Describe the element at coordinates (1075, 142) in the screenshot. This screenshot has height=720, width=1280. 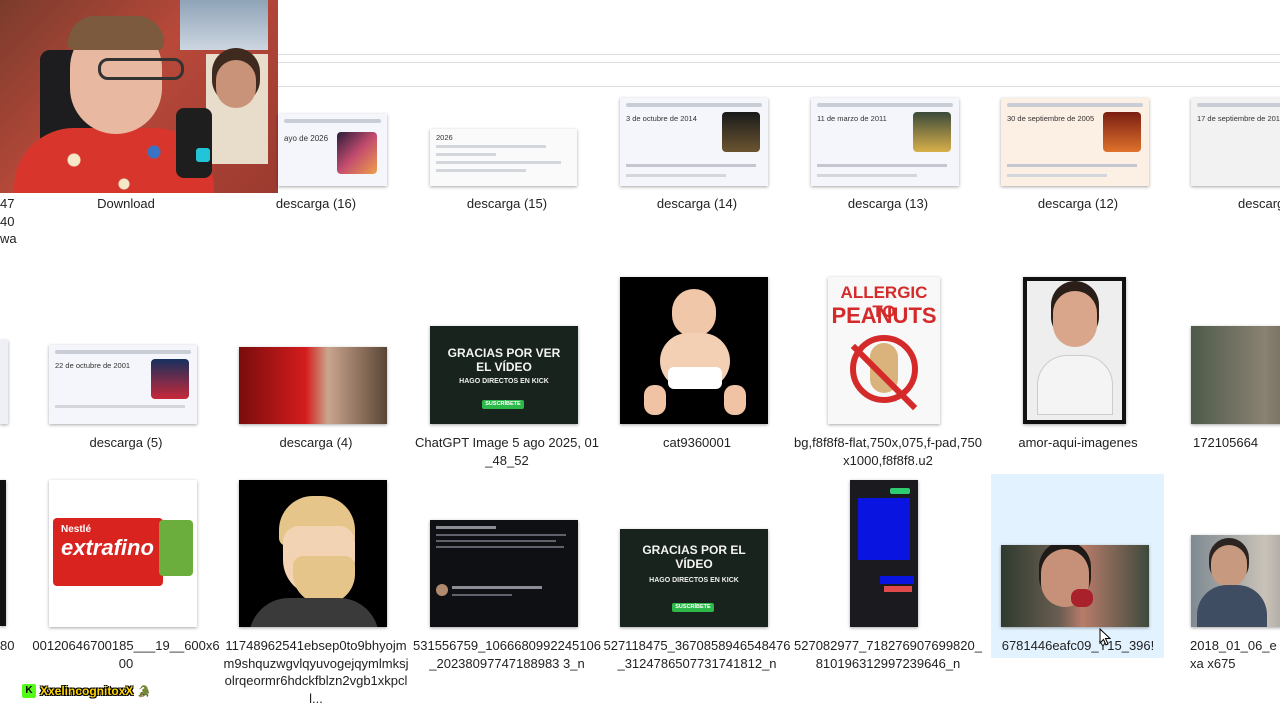
I see `file-thumbnail: 30 de septiembre de 2005` at that location.